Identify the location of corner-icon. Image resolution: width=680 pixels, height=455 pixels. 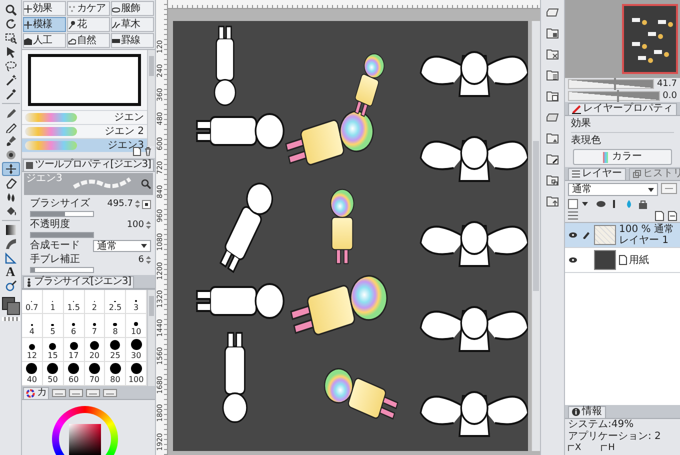
(604, 448).